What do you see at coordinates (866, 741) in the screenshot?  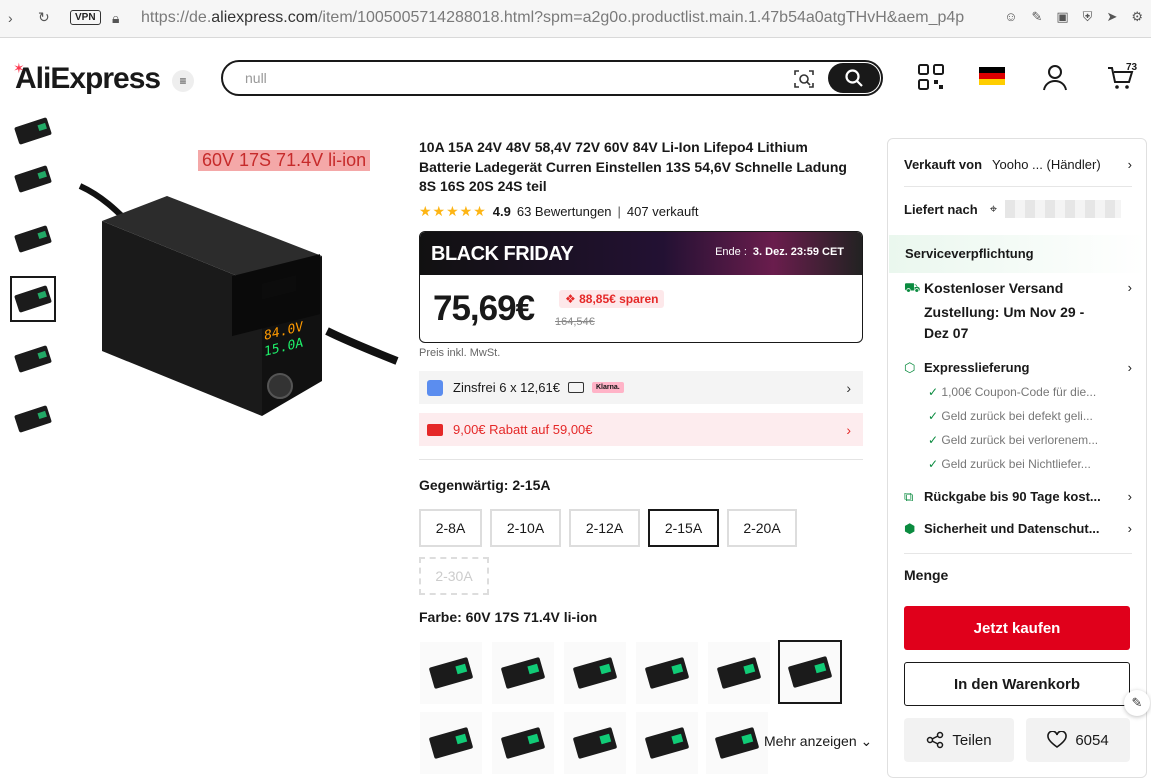 I see `chevron-down-icon: ⌄` at bounding box center [866, 741].